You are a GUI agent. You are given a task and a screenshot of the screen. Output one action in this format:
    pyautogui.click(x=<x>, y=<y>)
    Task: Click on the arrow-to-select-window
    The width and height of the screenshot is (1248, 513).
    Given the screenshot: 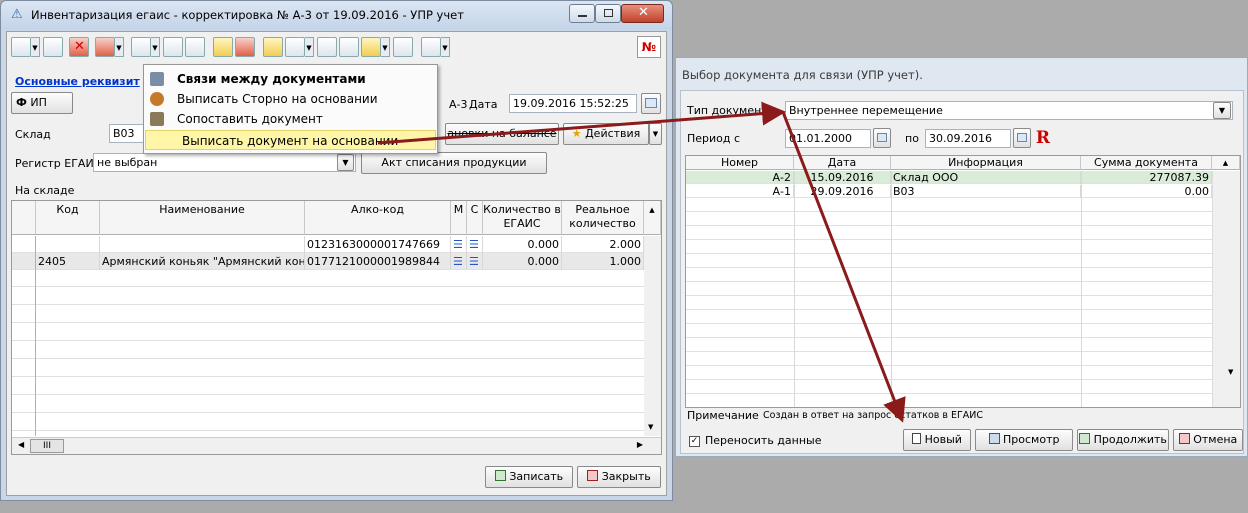 What is the action you would take?
    pyautogui.click(x=581, y=123)
    